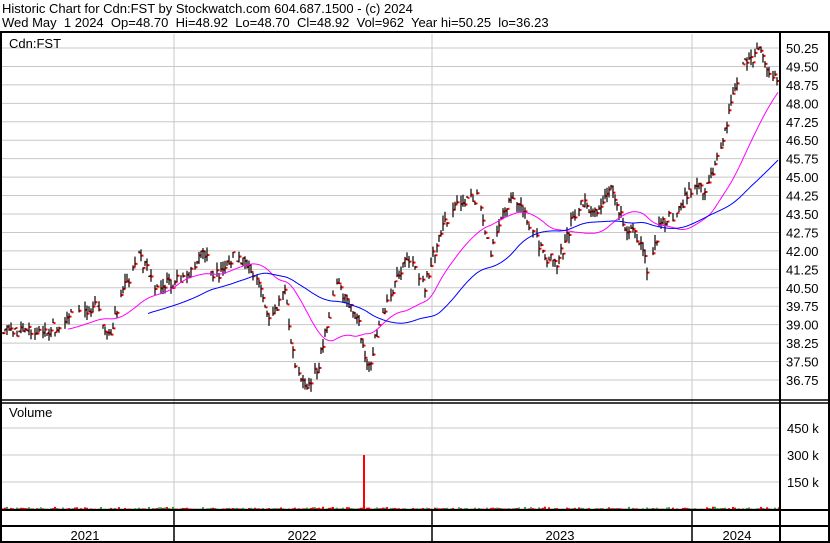 The width and height of the screenshot is (830, 543). What do you see at coordinates (802, 232) in the screenshot?
I see `price-tick-label: 42.75` at bounding box center [802, 232].